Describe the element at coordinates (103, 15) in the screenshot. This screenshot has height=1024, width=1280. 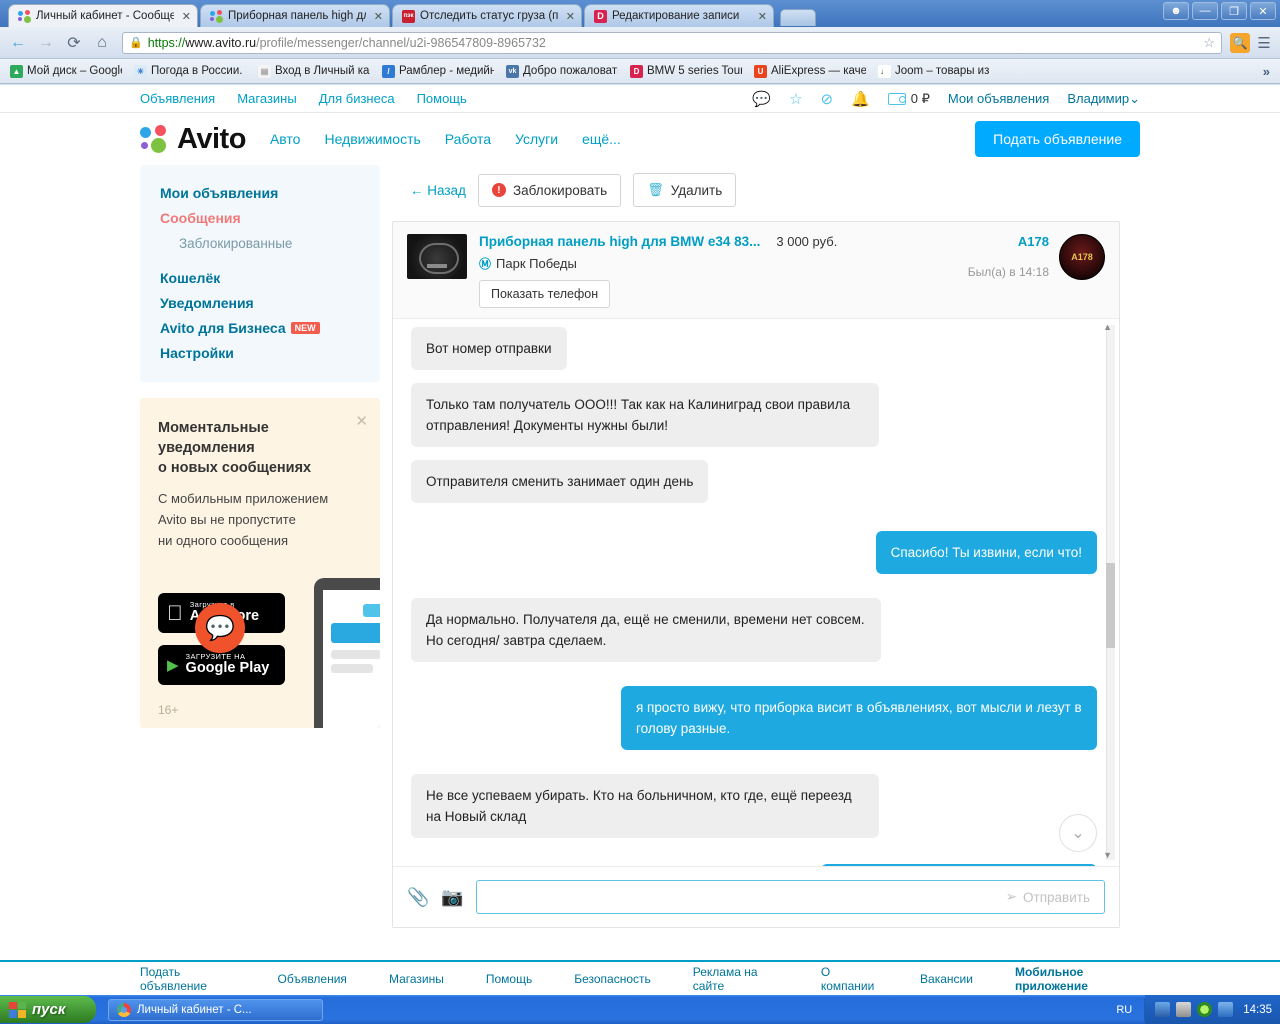
I see `browser-tab-0: Личный кабинет - Сообщен ✕` at that location.